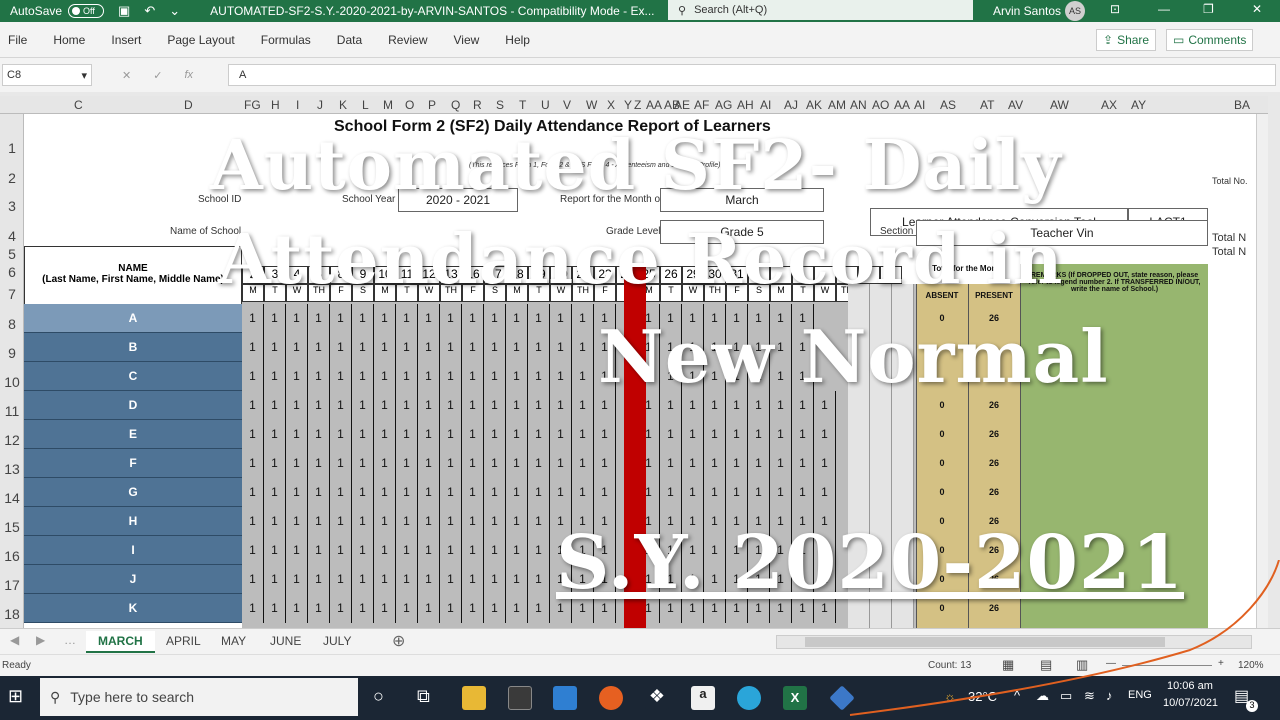 The image size is (1280, 720). Describe the element at coordinates (133, 376) in the screenshot. I see `learner-name-cell: C` at that location.